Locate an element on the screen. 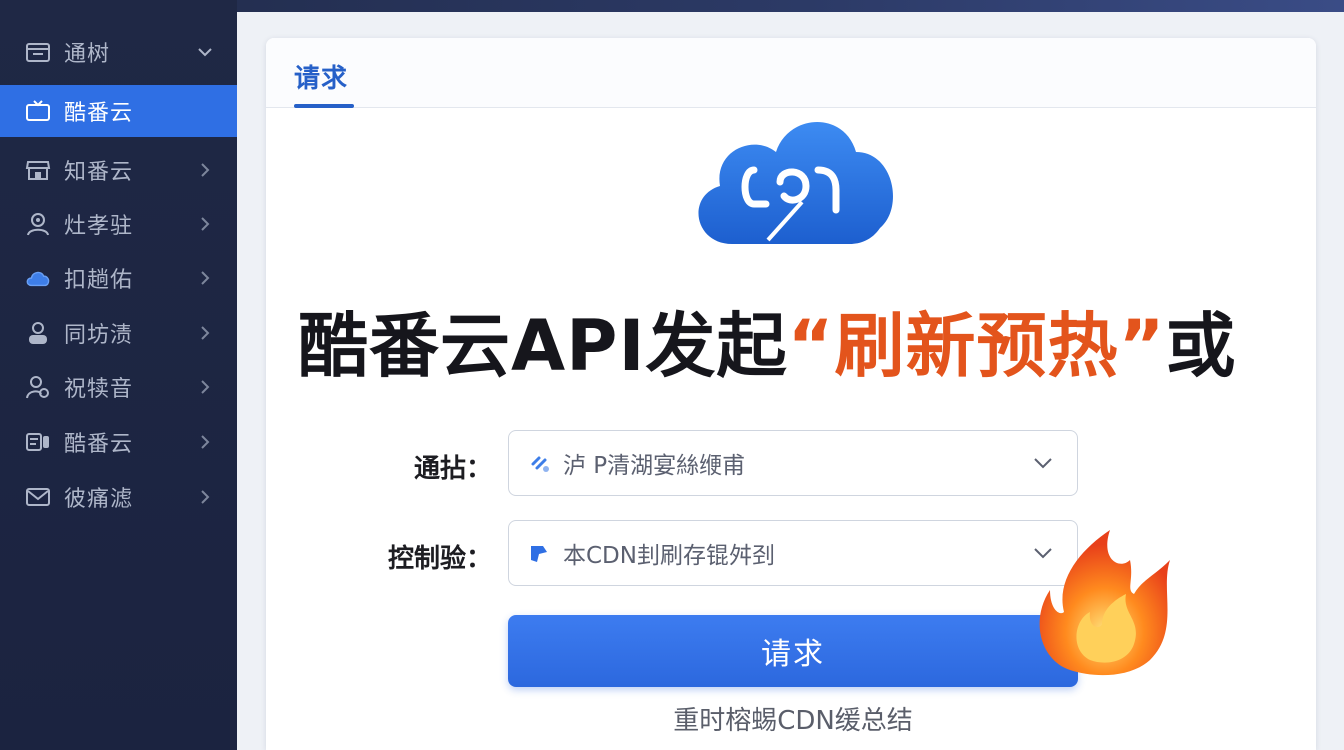 The height and width of the screenshot is (750, 1344). store-icon is located at coordinates (38, 170).